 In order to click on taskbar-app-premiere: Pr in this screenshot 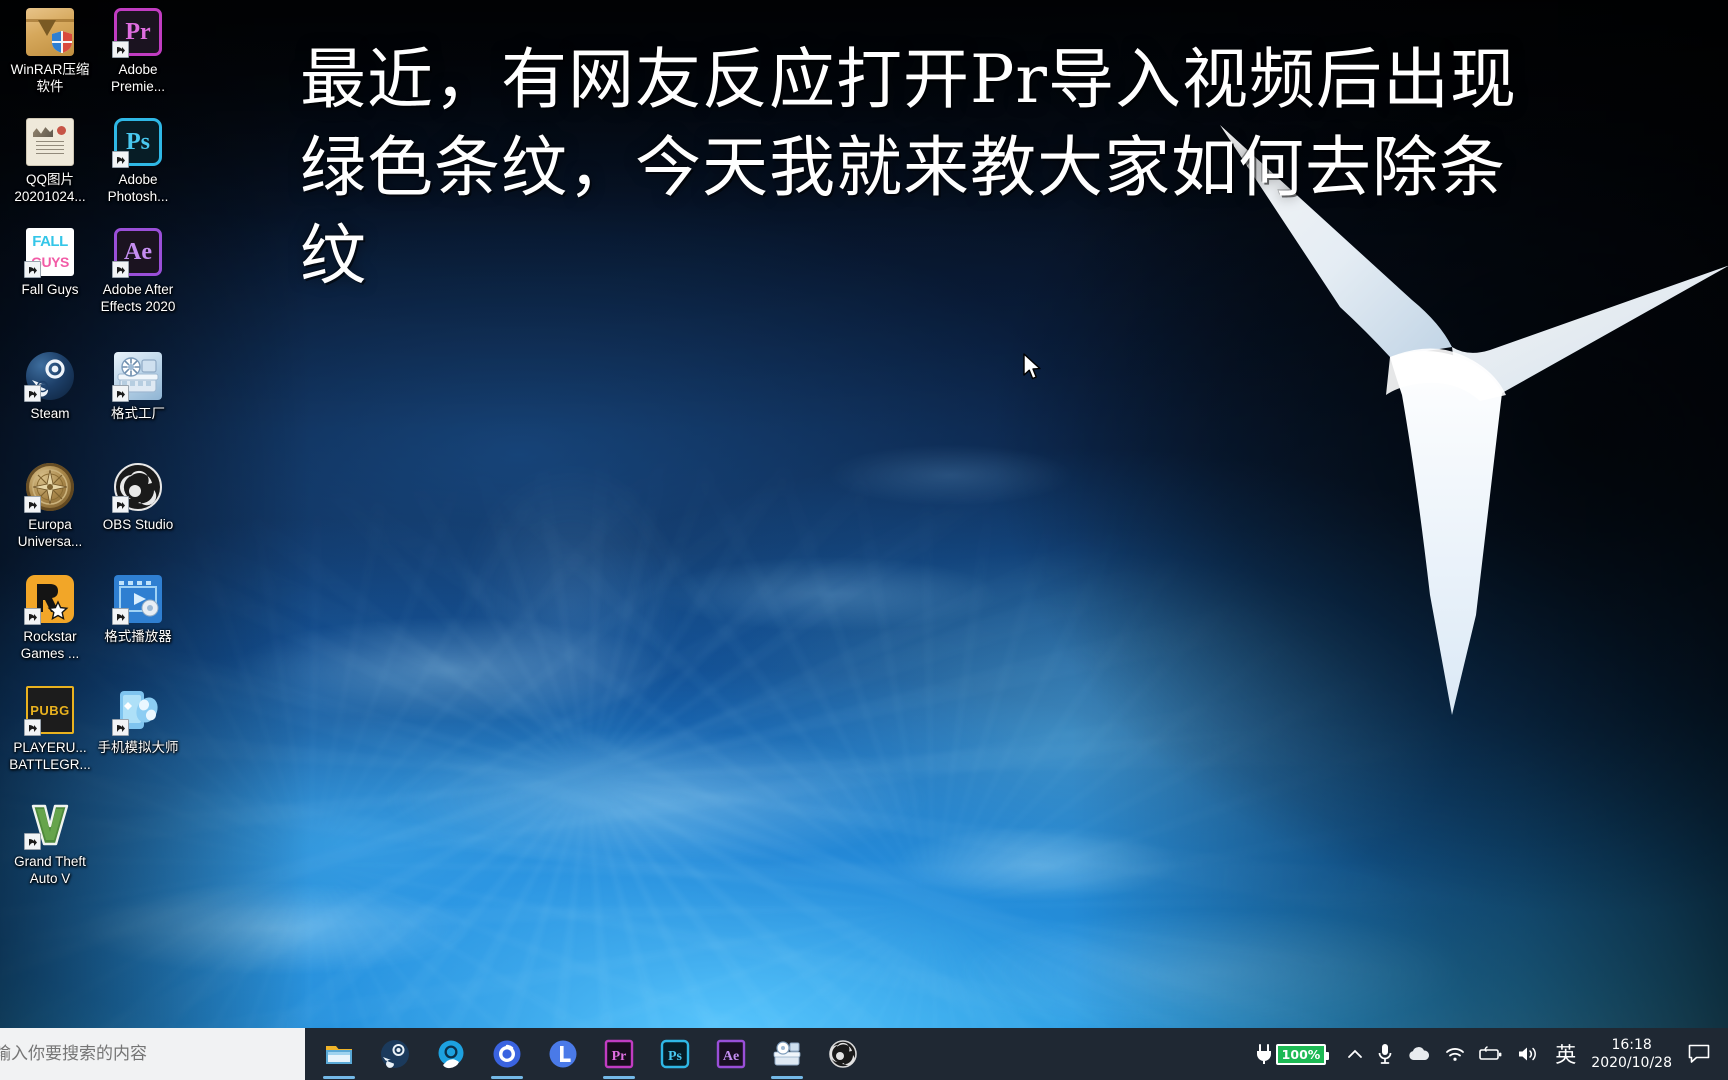, I will do `click(619, 1054)`.